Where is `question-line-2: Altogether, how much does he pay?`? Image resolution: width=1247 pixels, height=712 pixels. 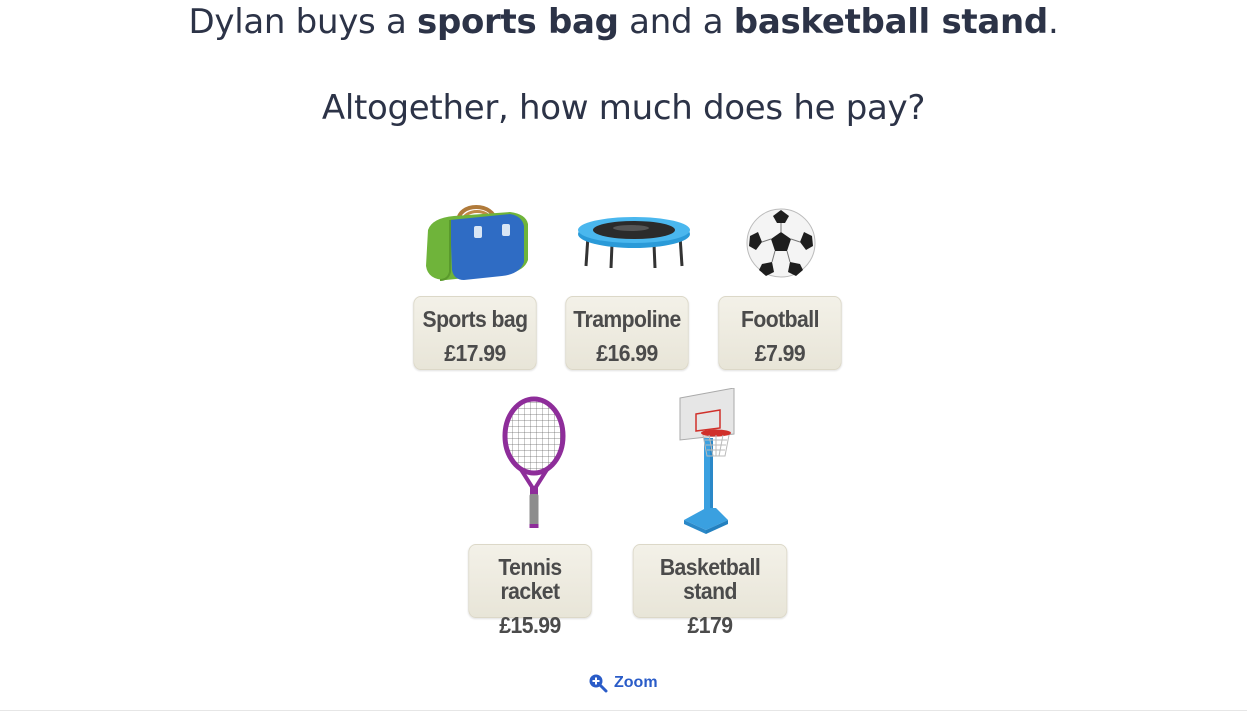 question-line-2: Altogether, how much does he pay? is located at coordinates (623, 108).